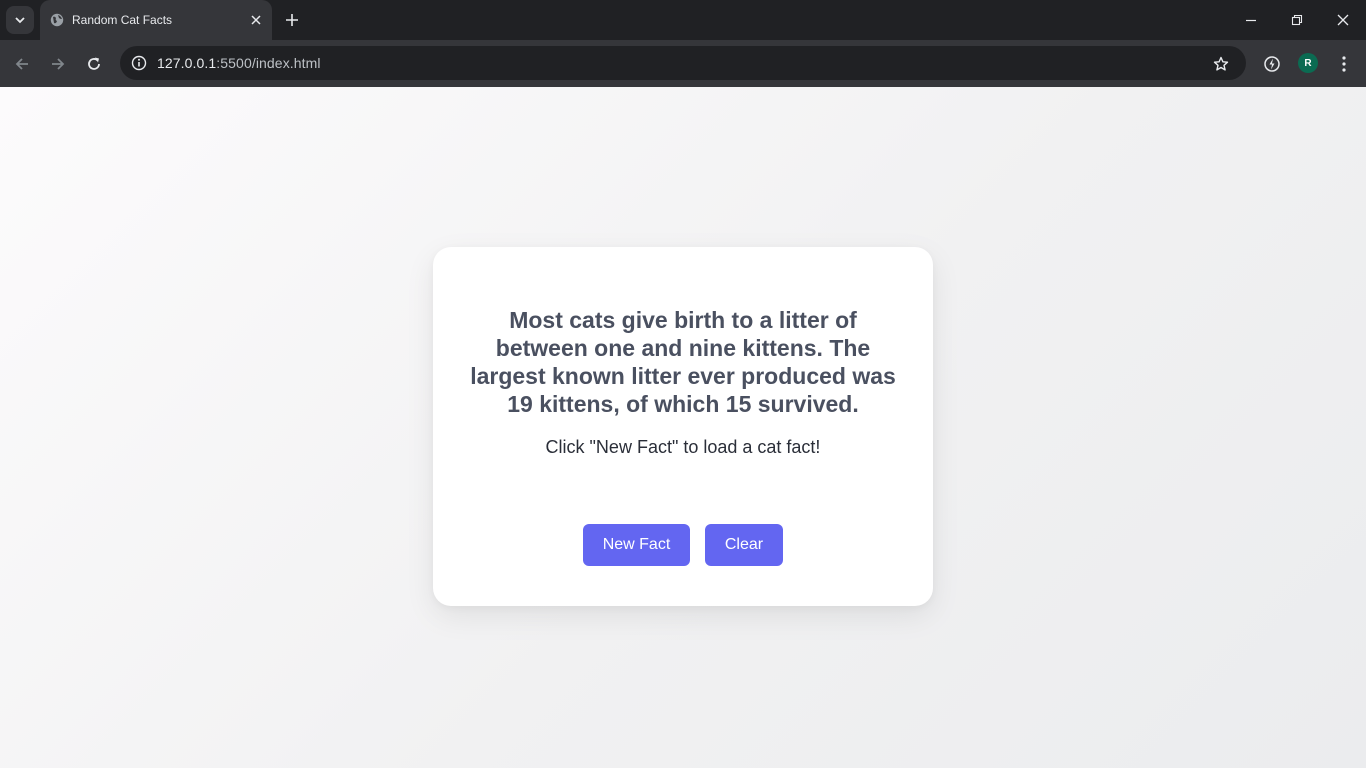  I want to click on menu-dots-icon, so click(1344, 64).